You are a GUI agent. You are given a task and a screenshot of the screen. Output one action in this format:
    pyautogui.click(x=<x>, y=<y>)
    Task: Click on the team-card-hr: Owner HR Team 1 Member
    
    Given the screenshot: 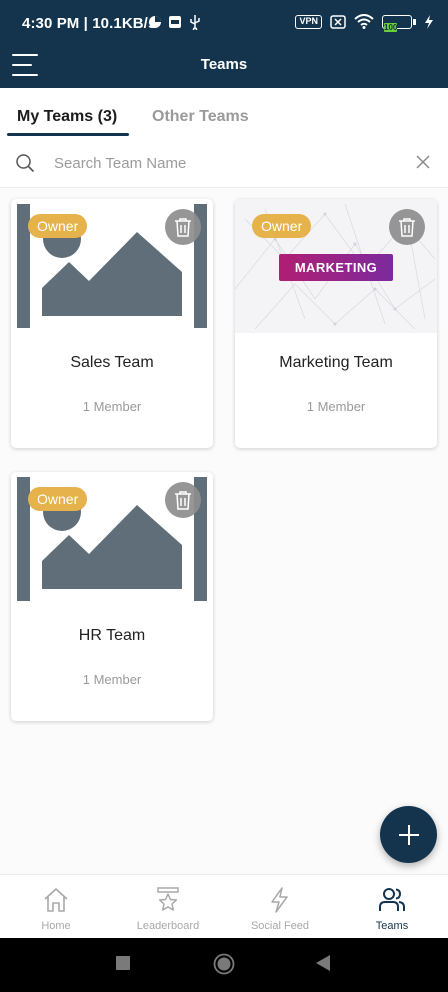 What is the action you would take?
    pyautogui.click(x=112, y=596)
    